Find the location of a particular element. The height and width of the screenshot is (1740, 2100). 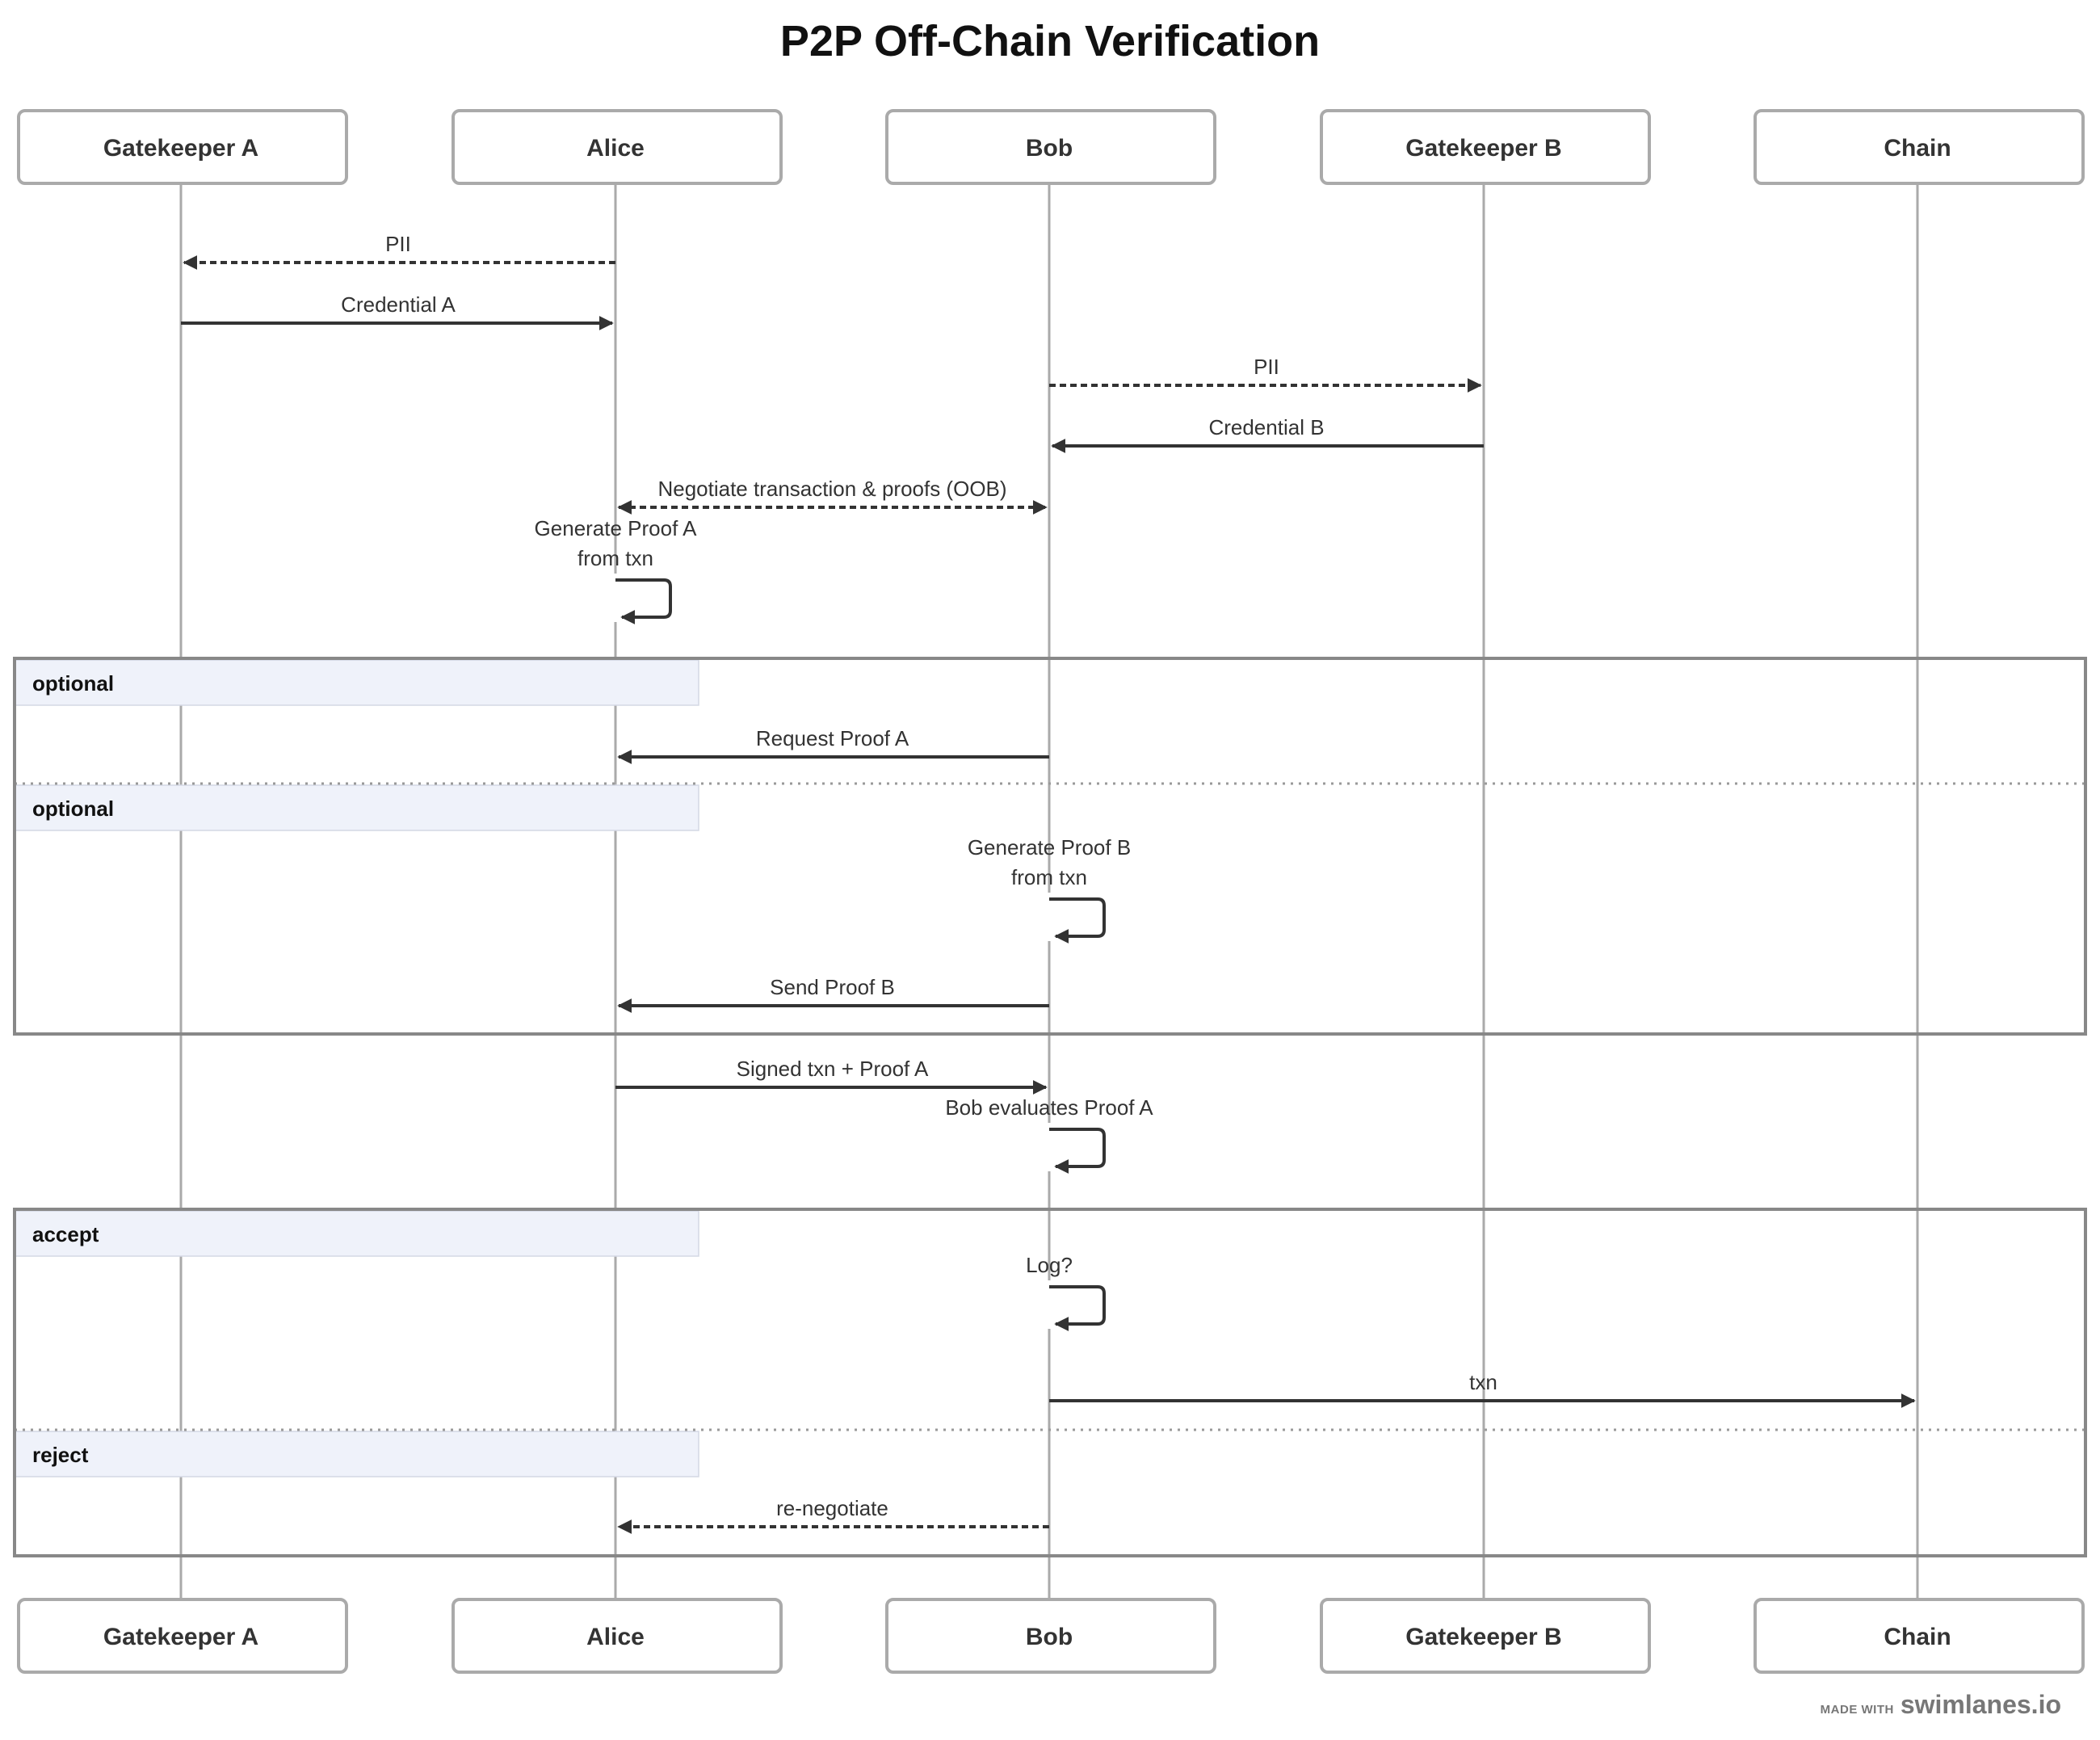

message: Send Proof B is located at coordinates (833, 994).